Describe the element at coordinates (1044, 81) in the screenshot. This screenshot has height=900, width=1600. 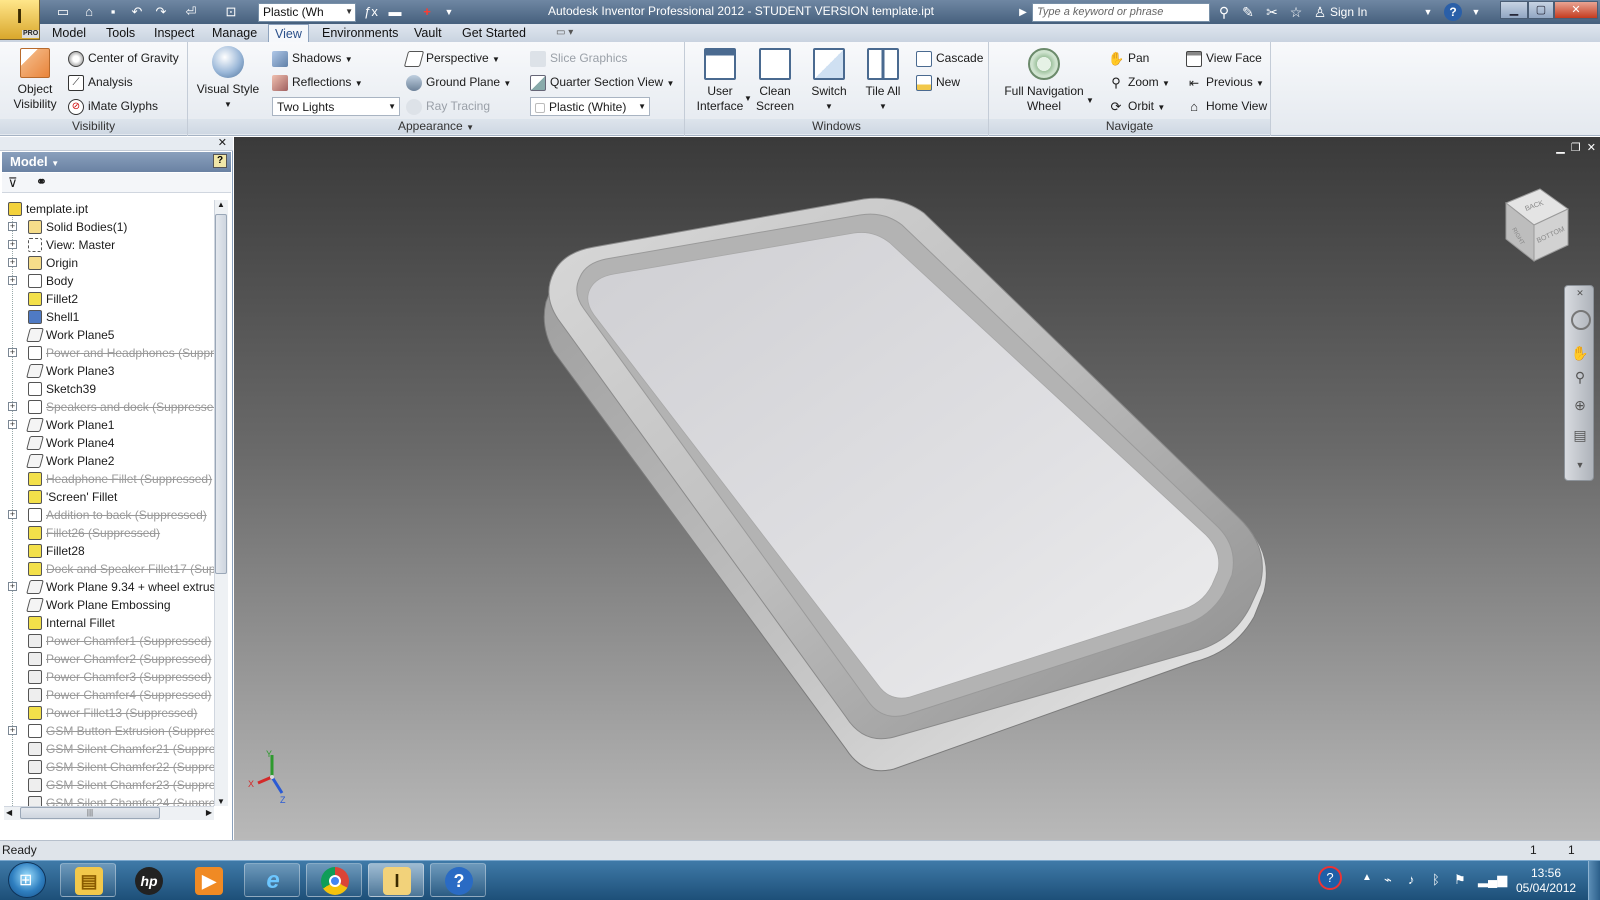
I see `full-navigation-wheel-button: Full Navigation Wheel` at that location.